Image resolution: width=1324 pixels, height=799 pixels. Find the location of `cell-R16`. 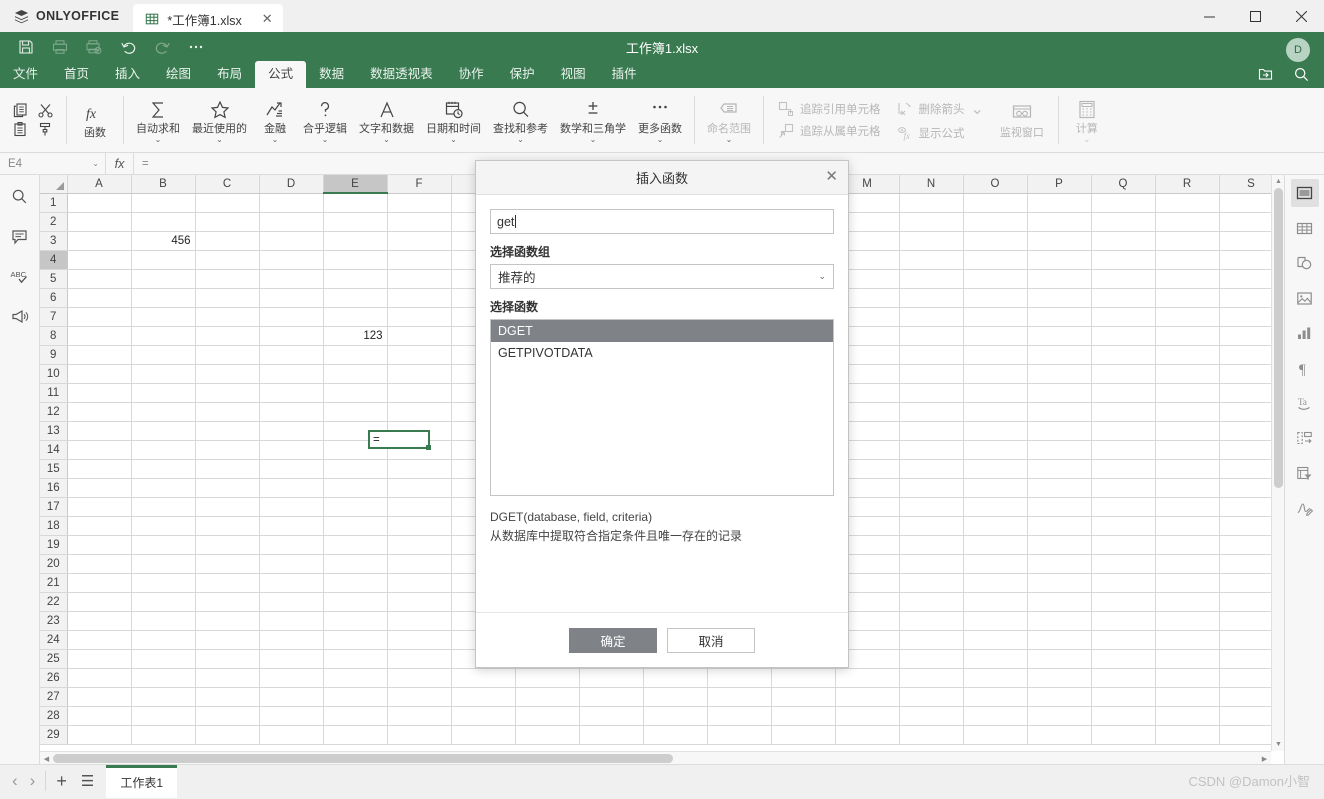

cell-R16 is located at coordinates (1187, 488).